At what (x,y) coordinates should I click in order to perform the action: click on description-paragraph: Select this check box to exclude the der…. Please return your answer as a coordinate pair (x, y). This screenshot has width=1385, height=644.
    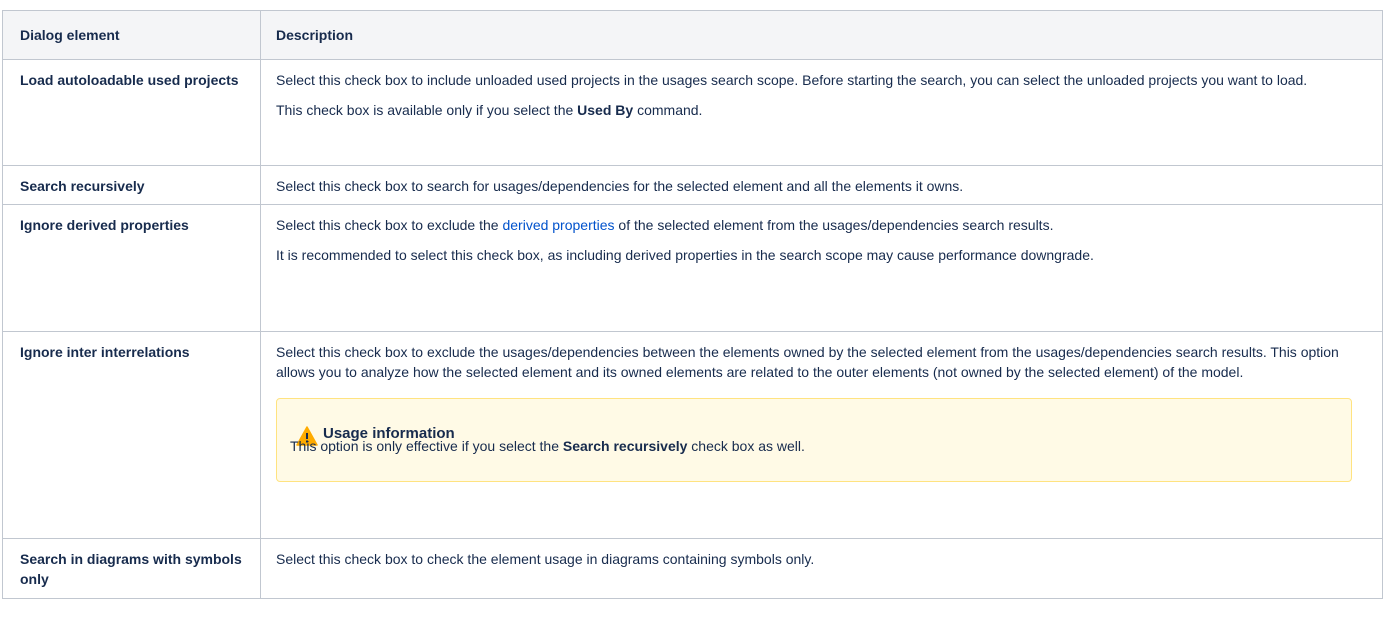
    Looking at the image, I should click on (814, 225).